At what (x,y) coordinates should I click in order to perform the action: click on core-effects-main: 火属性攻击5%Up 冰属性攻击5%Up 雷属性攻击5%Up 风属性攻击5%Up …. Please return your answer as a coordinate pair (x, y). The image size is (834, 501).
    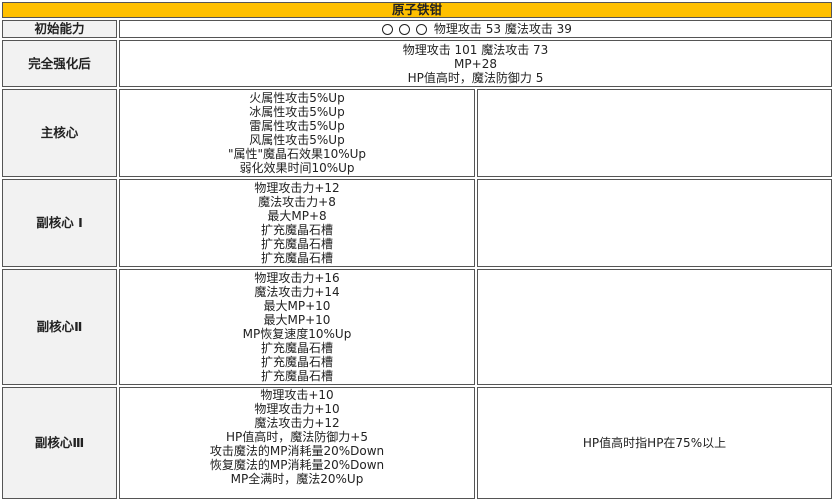
    Looking at the image, I should click on (297, 133).